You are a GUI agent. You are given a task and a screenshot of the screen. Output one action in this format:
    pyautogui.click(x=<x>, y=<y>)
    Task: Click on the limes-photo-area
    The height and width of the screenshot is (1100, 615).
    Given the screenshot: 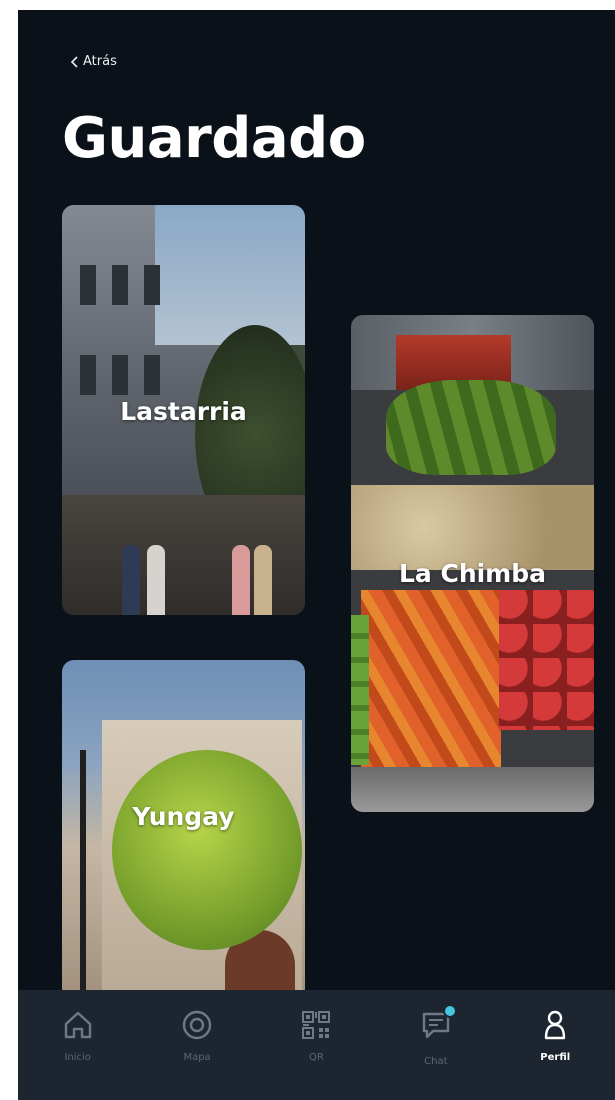 What is the action you would take?
    pyautogui.click(x=360, y=690)
    